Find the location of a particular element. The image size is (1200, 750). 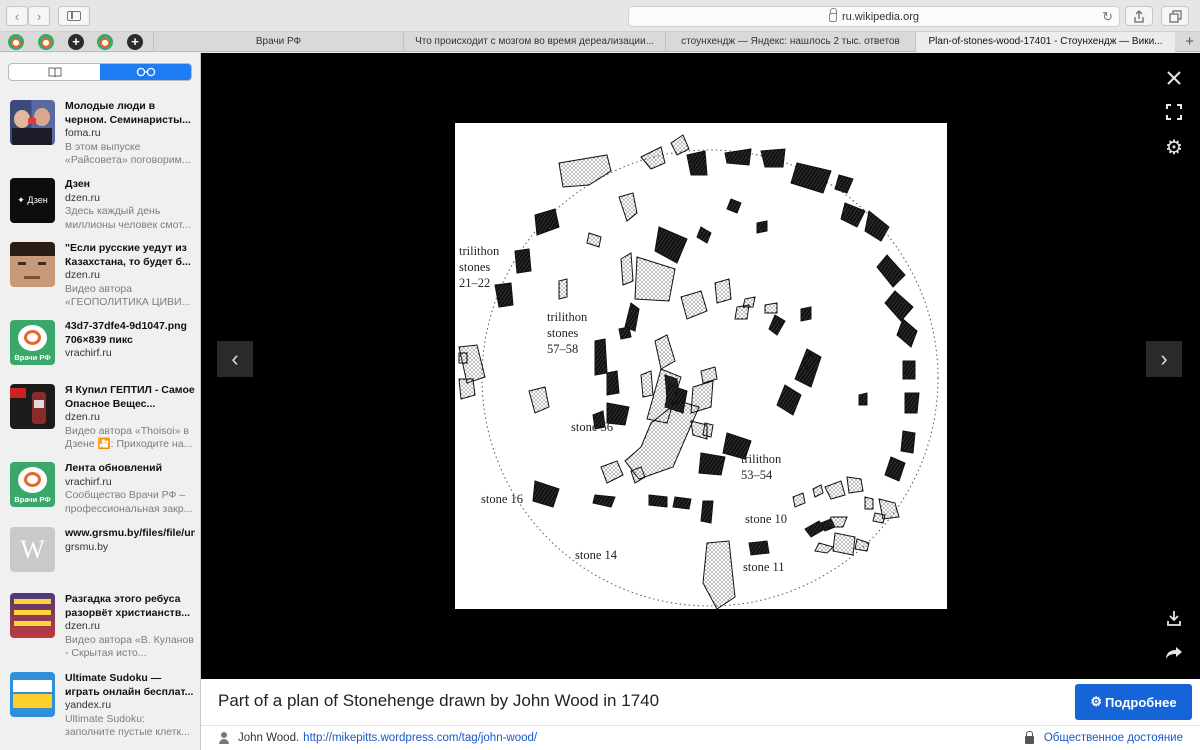

forward-button: › is located at coordinates (39, 16).